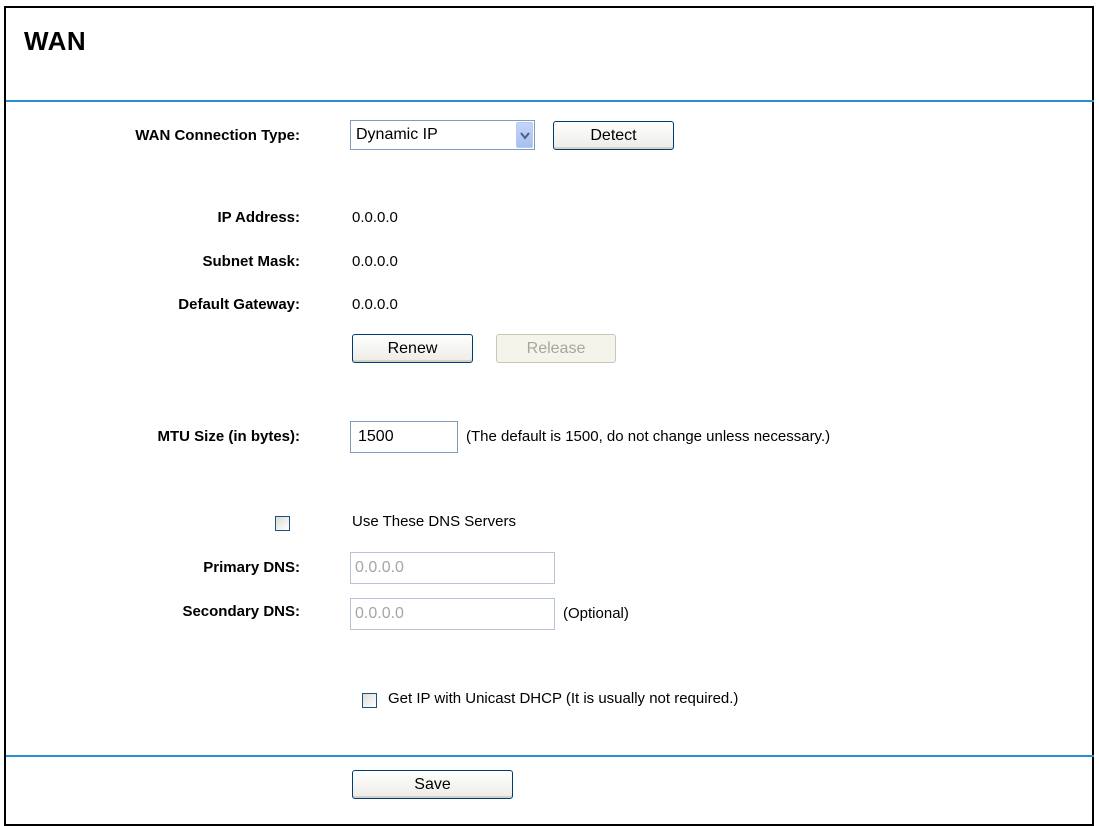  Describe the element at coordinates (412, 348) in the screenshot. I see `renew-button: Renew` at that location.